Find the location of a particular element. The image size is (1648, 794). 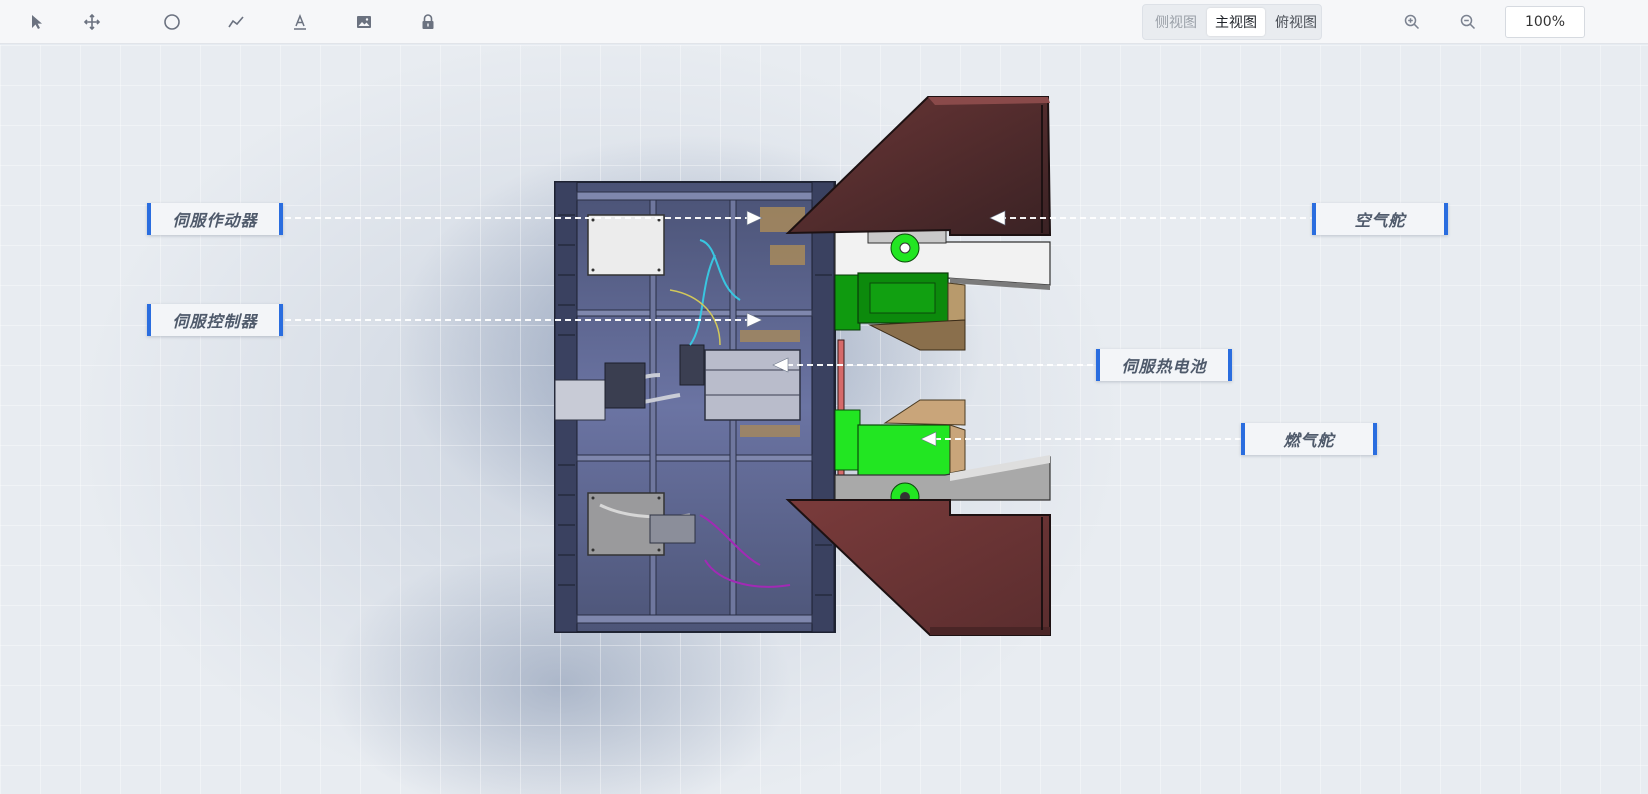

image-icon is located at coordinates (364, 22).